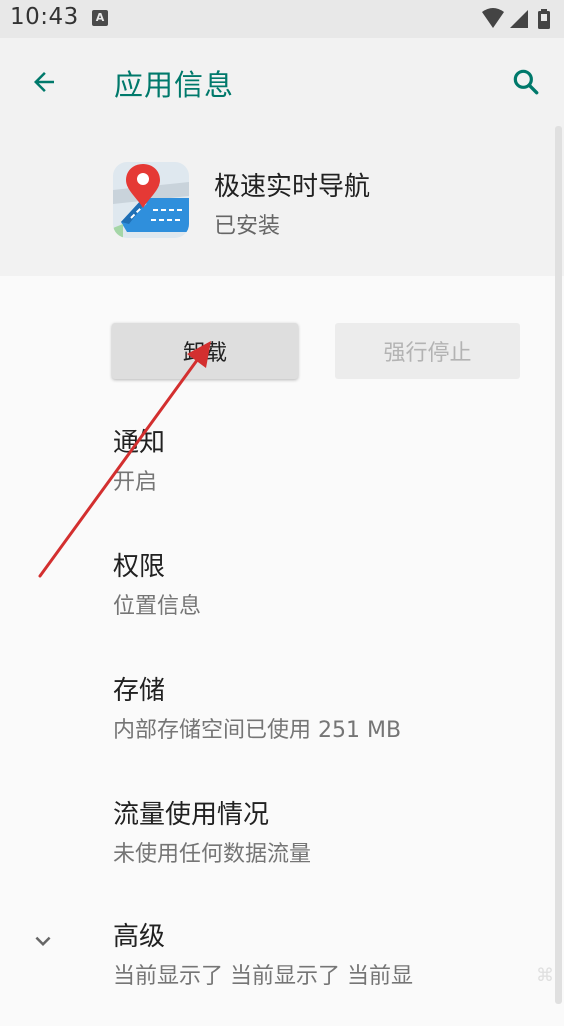  What do you see at coordinates (263, 976) in the screenshot?
I see `item-summary: 当前显示了 当前显示了 当前显` at bounding box center [263, 976].